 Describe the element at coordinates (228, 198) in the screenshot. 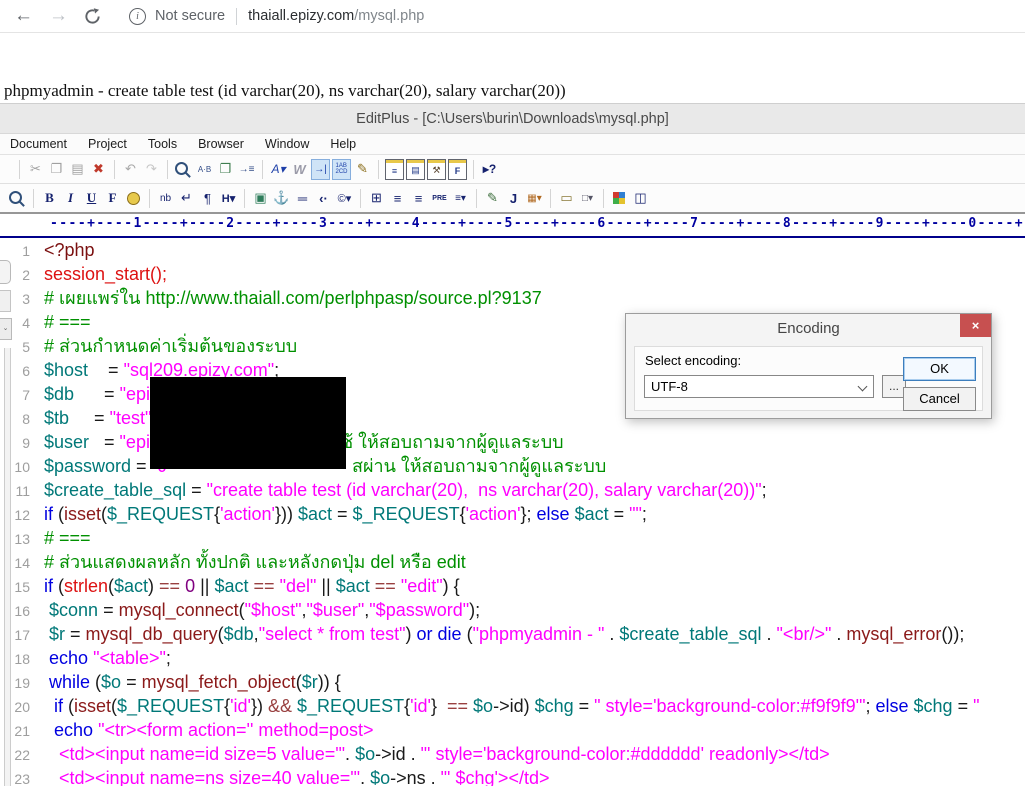

I see `heading-icon: H▾` at that location.